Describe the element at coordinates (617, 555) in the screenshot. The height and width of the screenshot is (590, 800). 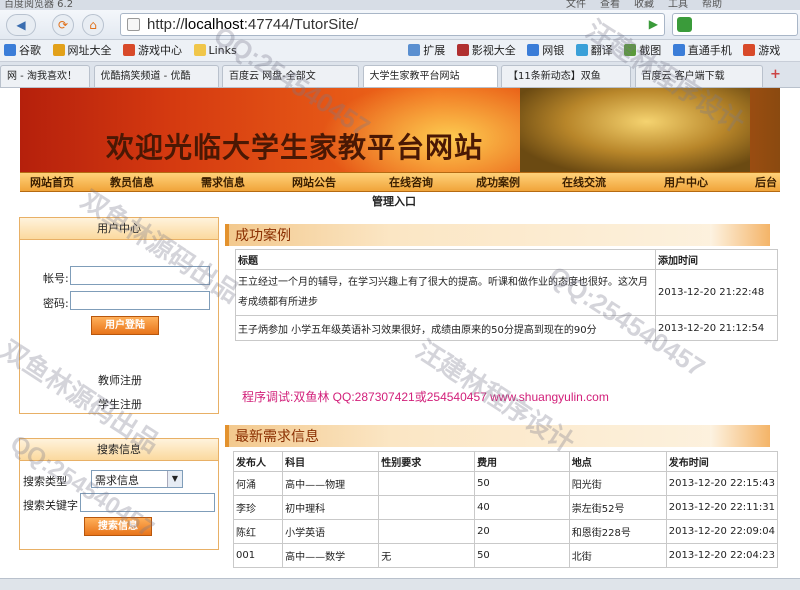
I see `demand-location: 北街` at that location.